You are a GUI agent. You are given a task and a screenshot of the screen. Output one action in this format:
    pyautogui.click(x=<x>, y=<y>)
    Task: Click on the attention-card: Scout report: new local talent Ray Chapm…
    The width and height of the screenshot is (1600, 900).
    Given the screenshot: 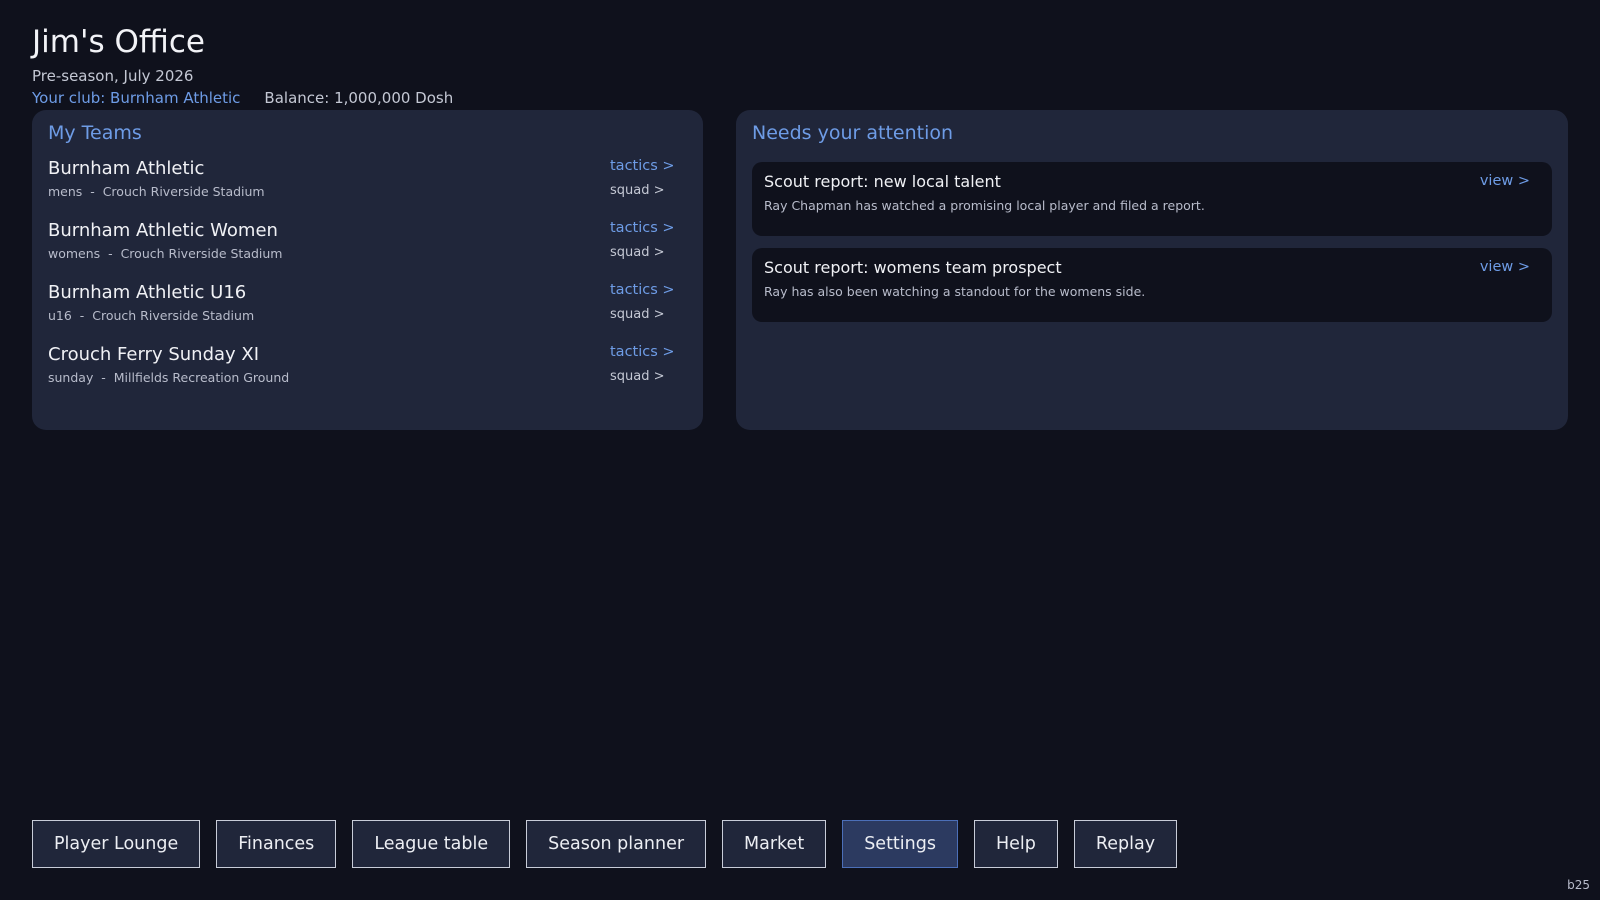 What is the action you would take?
    pyautogui.click(x=1152, y=199)
    